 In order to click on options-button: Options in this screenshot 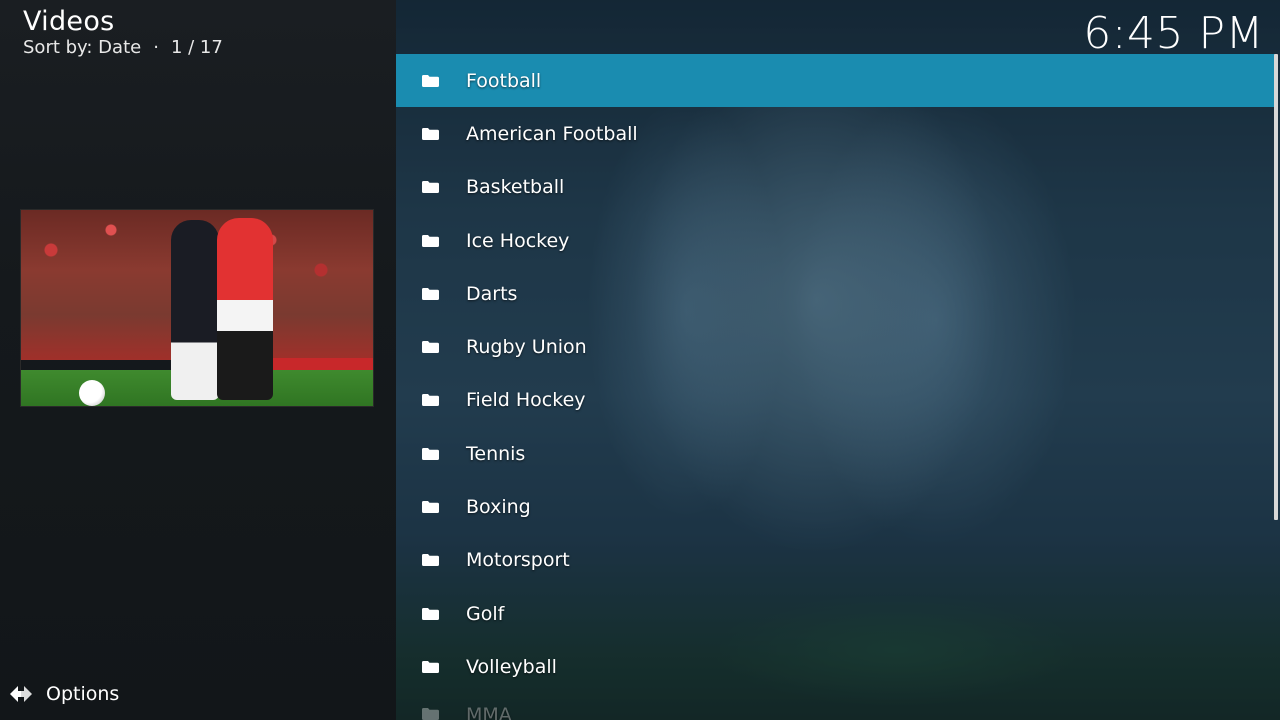, I will do `click(63, 694)`.